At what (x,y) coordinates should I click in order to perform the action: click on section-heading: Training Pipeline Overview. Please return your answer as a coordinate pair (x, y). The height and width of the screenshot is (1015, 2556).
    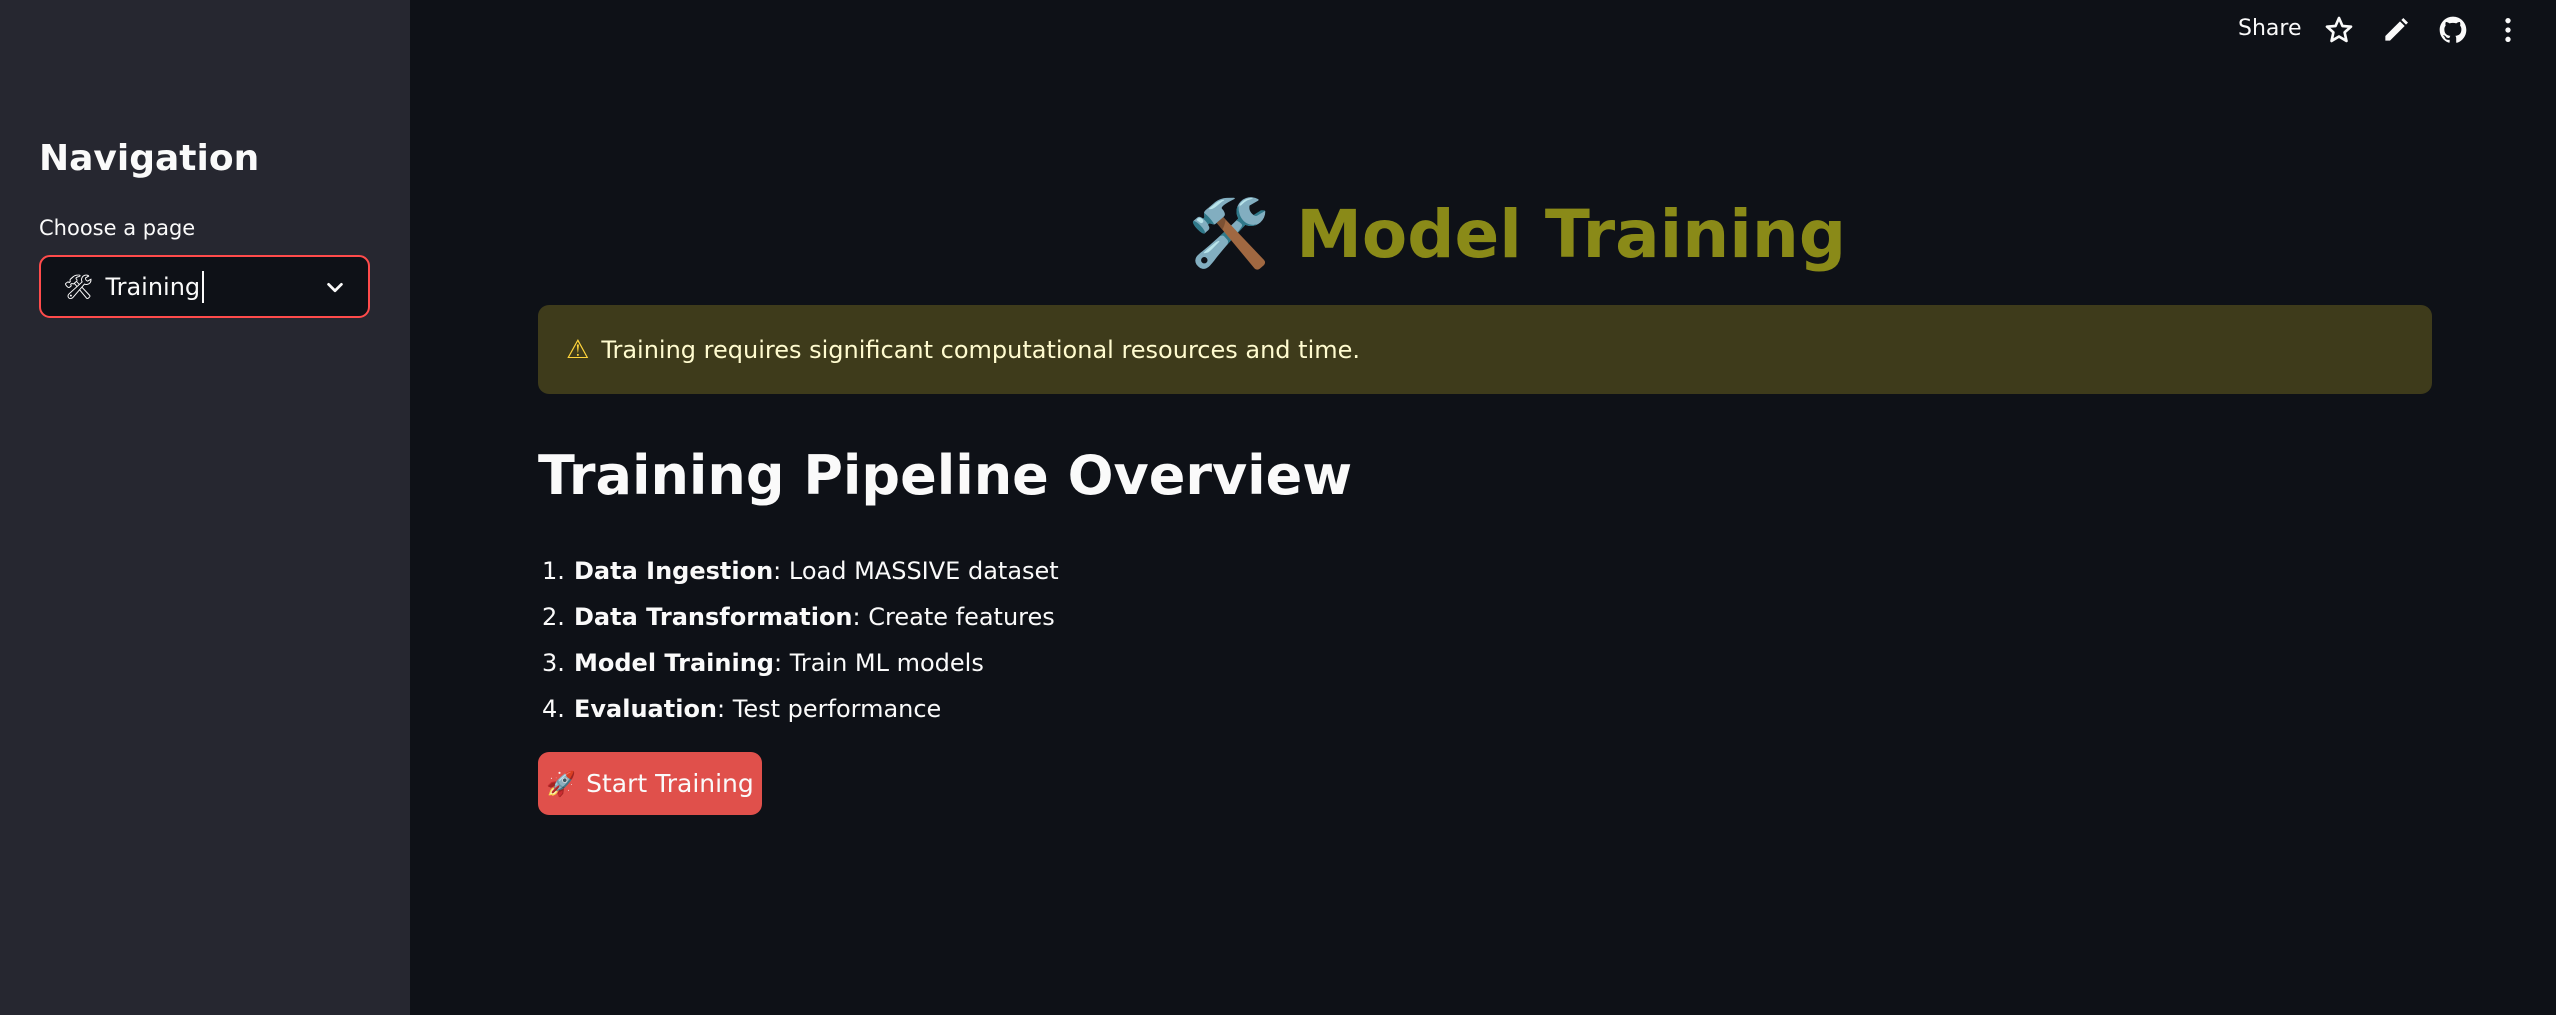
    Looking at the image, I should click on (945, 475).